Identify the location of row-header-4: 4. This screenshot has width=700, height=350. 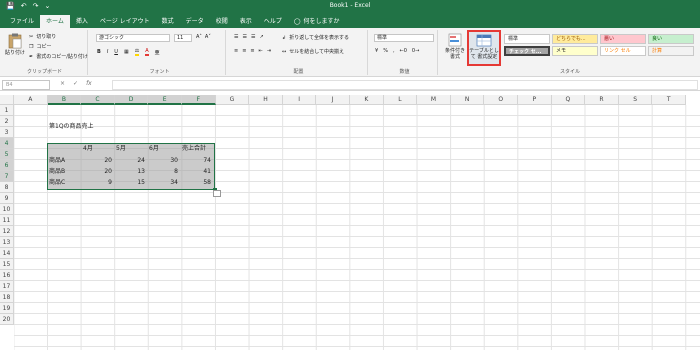
(7, 143).